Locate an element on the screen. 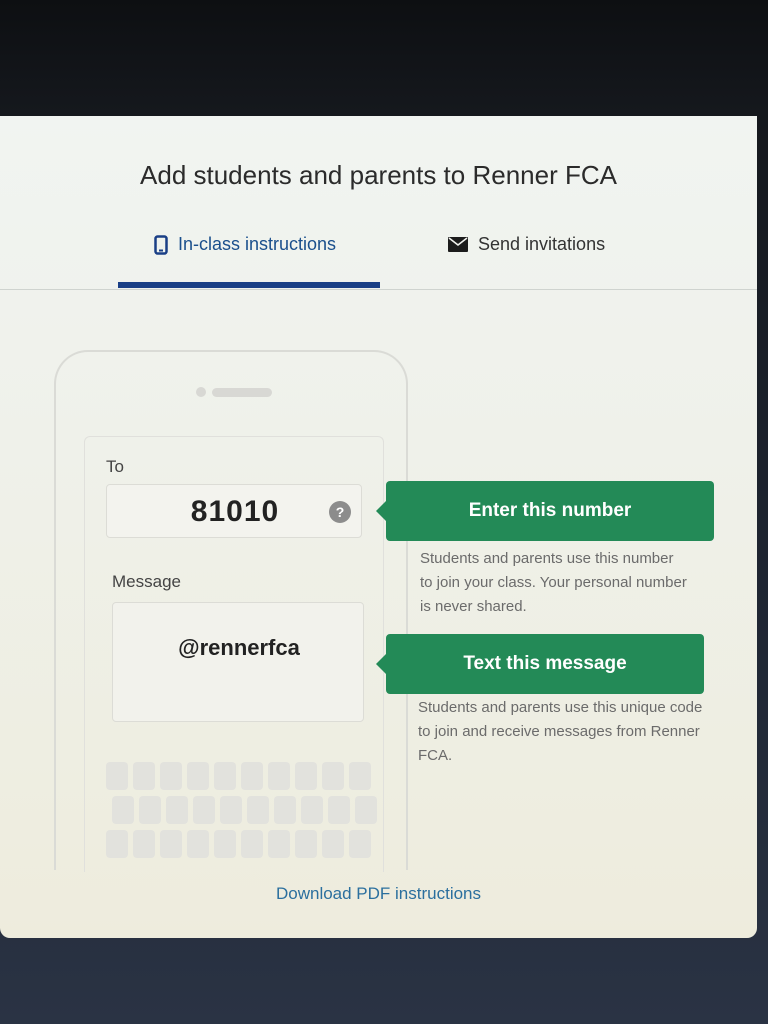 This screenshot has height=1024, width=768. enter-number-callout-label: Enter this number is located at coordinates (550, 510).